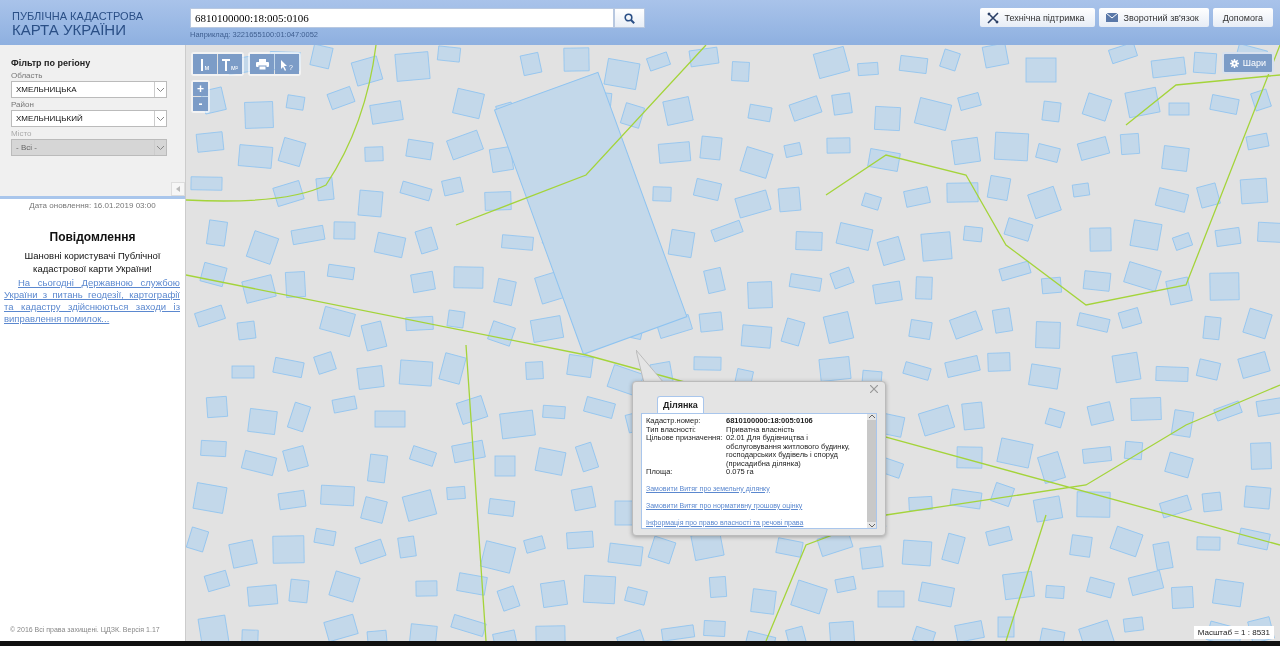 This screenshot has width=1280, height=646. I want to click on logo-title: ПУБЛІЧНА КАДАСТРОВА, so click(78, 16).